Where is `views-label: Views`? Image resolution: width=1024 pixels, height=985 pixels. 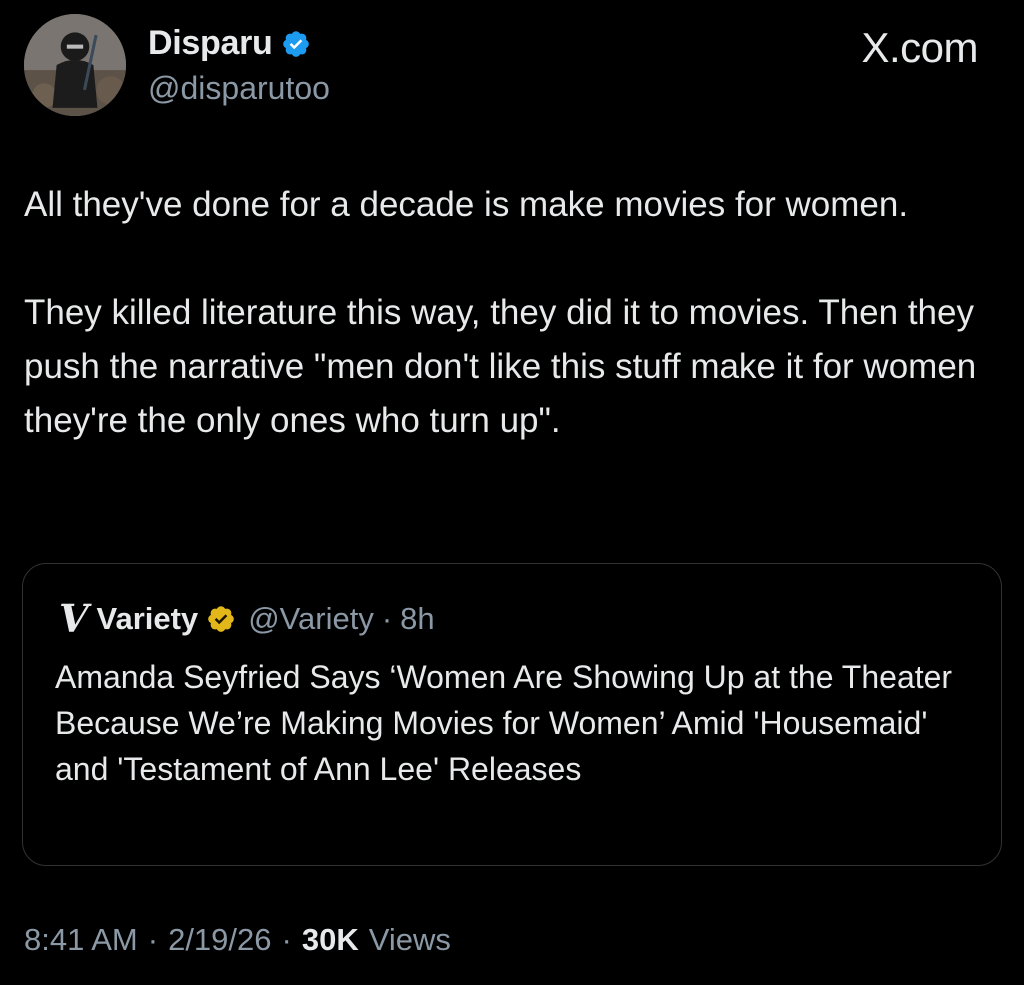
views-label: Views is located at coordinates (409, 939).